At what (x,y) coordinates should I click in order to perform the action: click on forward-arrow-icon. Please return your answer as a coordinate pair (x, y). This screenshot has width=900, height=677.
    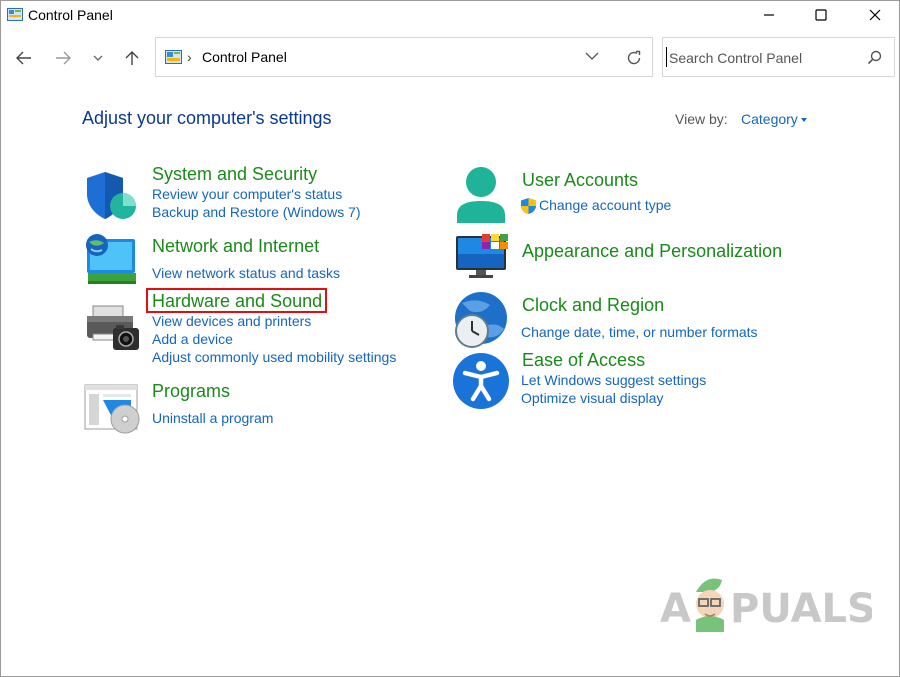
    Looking at the image, I should click on (63, 58).